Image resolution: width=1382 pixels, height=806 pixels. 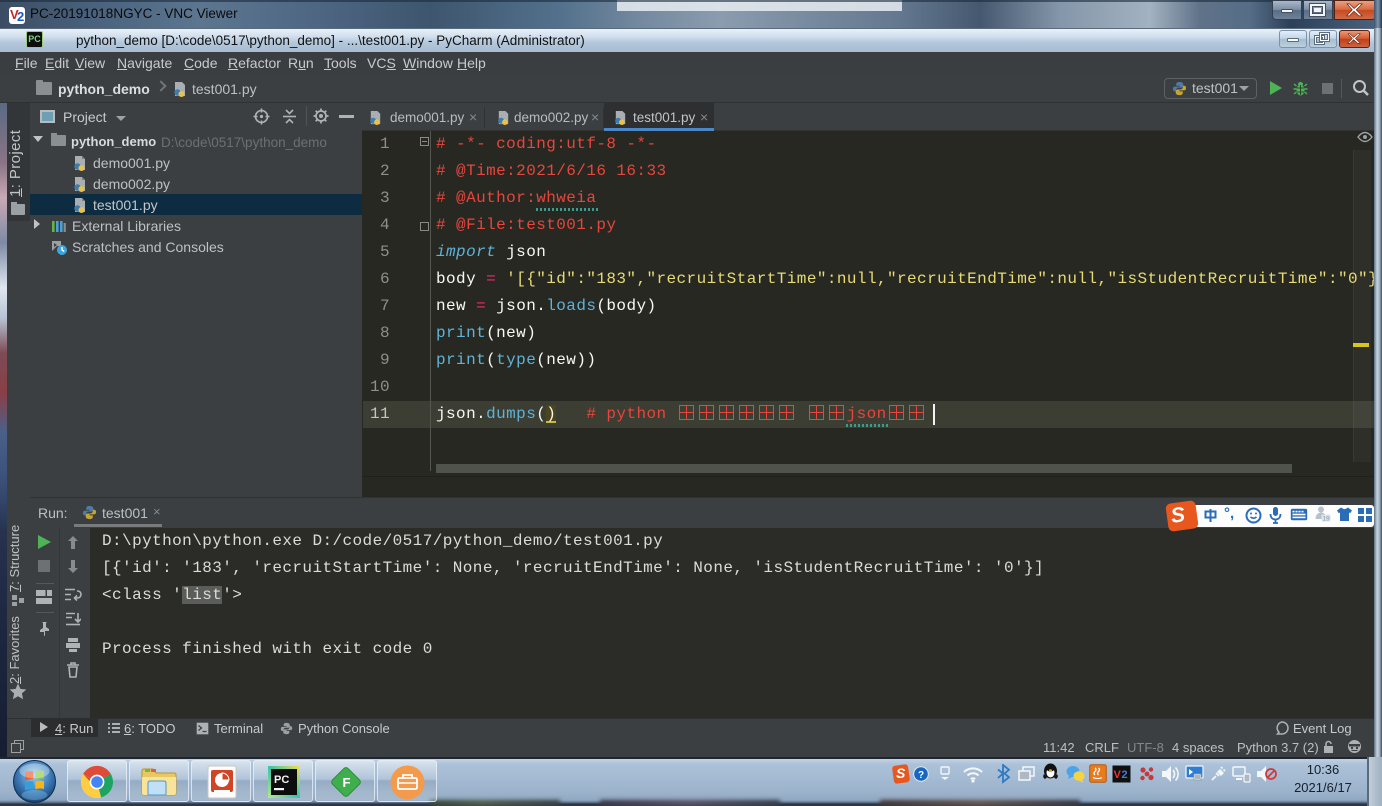 I want to click on svg-text: V, so click(x=1118, y=775).